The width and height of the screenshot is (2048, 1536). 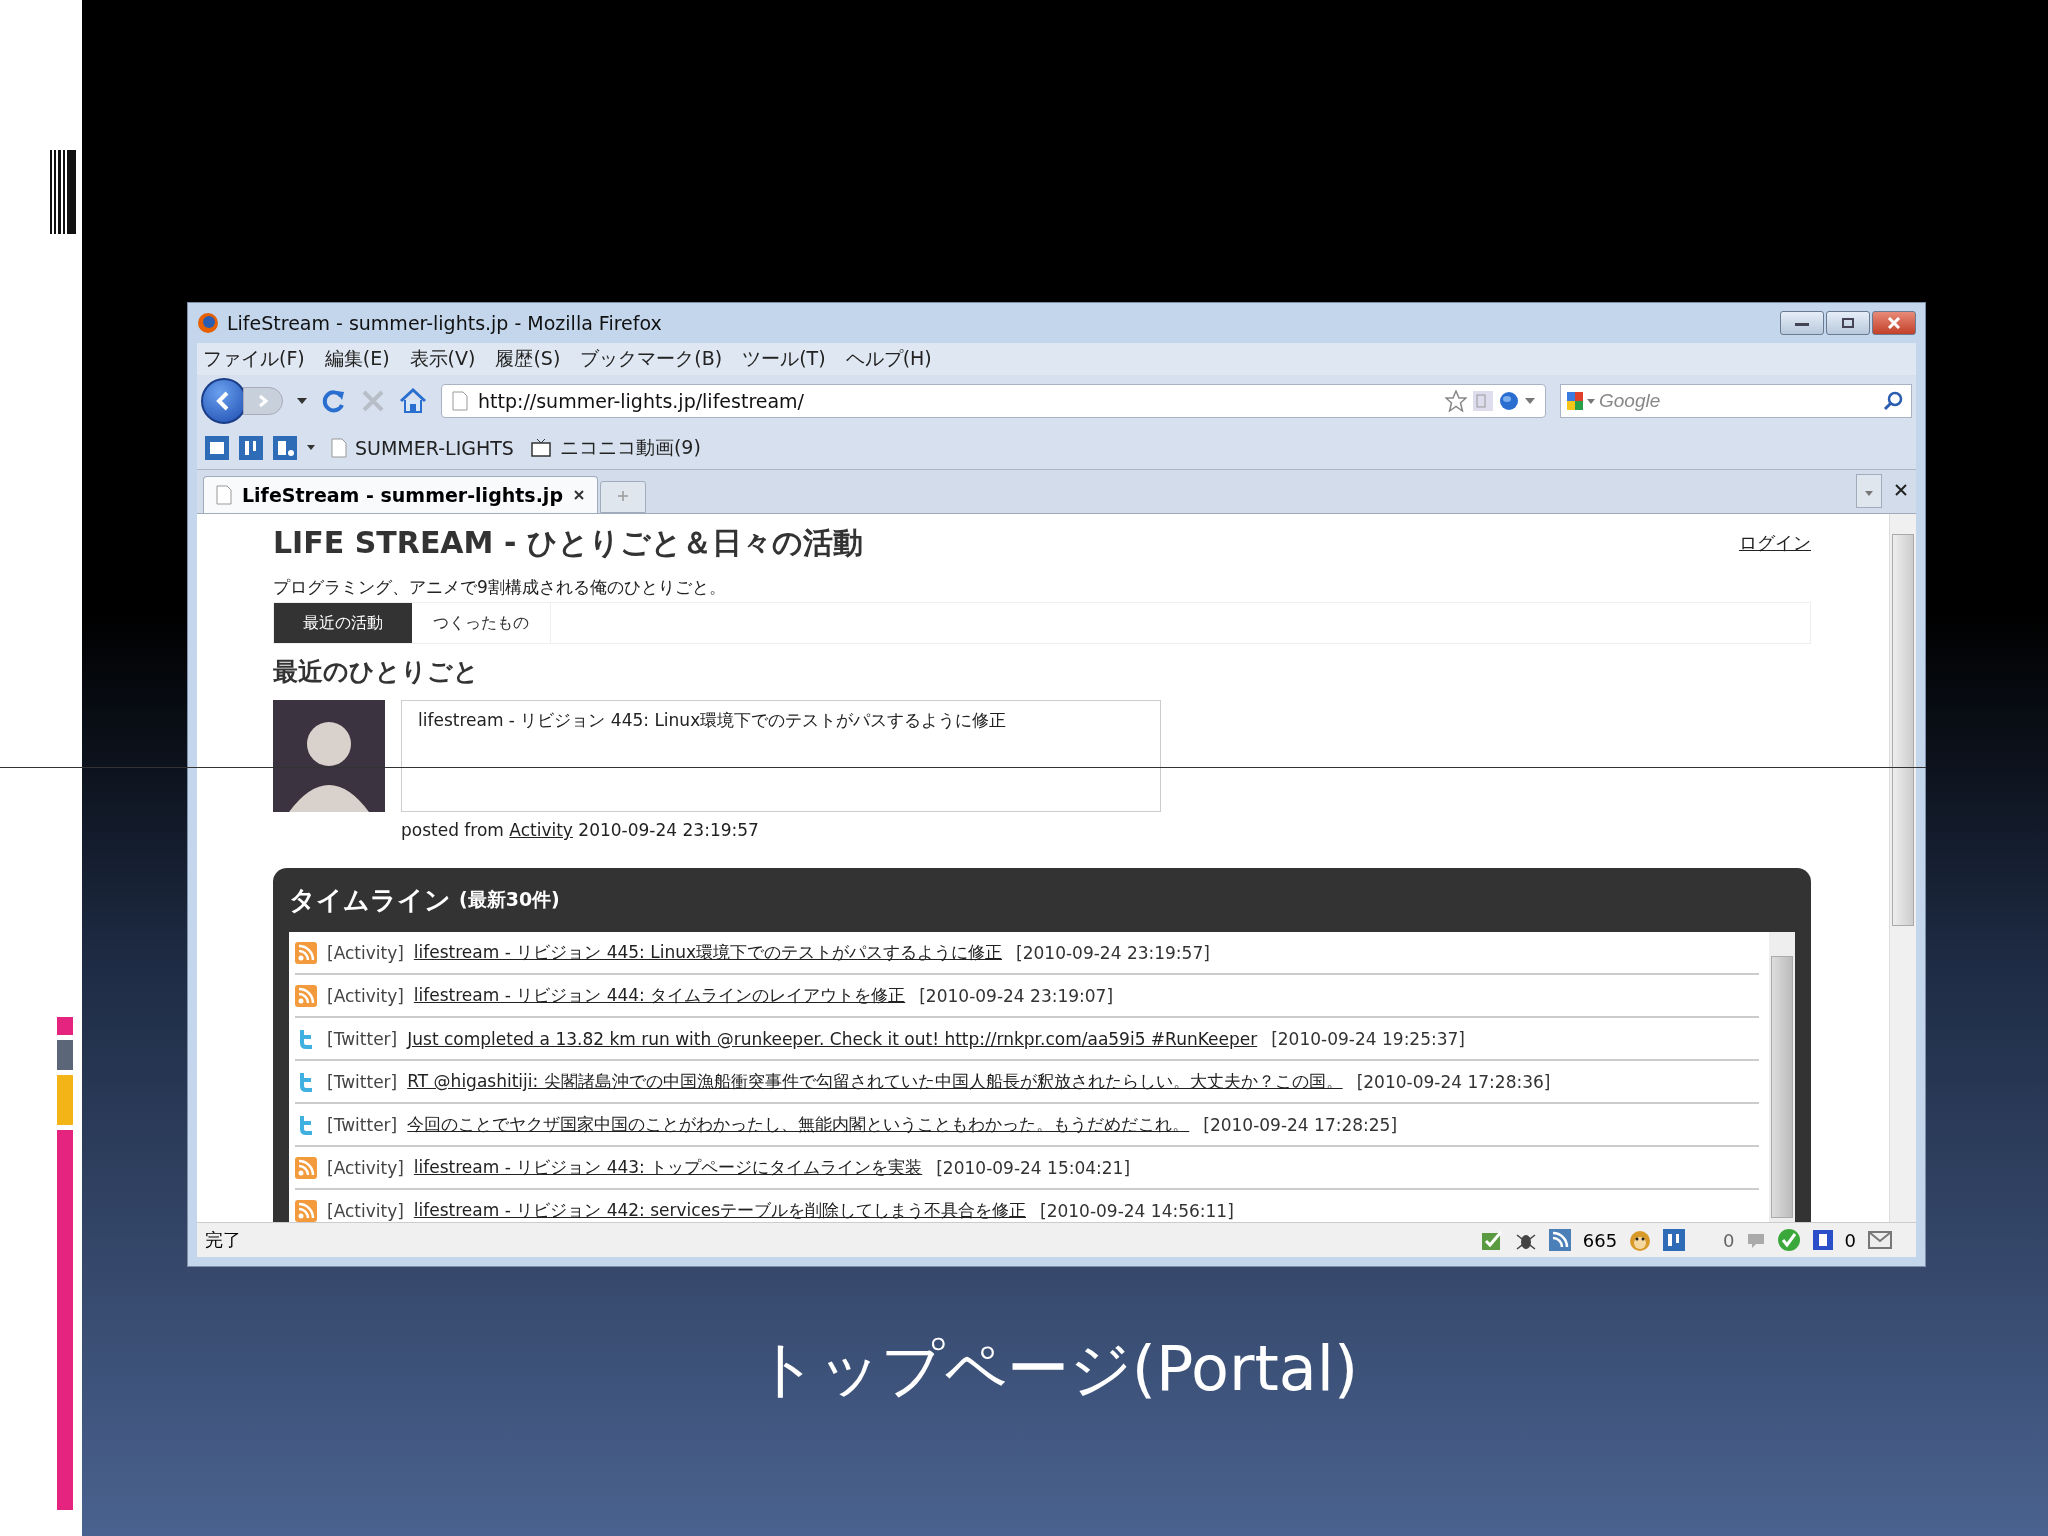 I want to click on login-link: ログイン, so click(x=1775, y=543).